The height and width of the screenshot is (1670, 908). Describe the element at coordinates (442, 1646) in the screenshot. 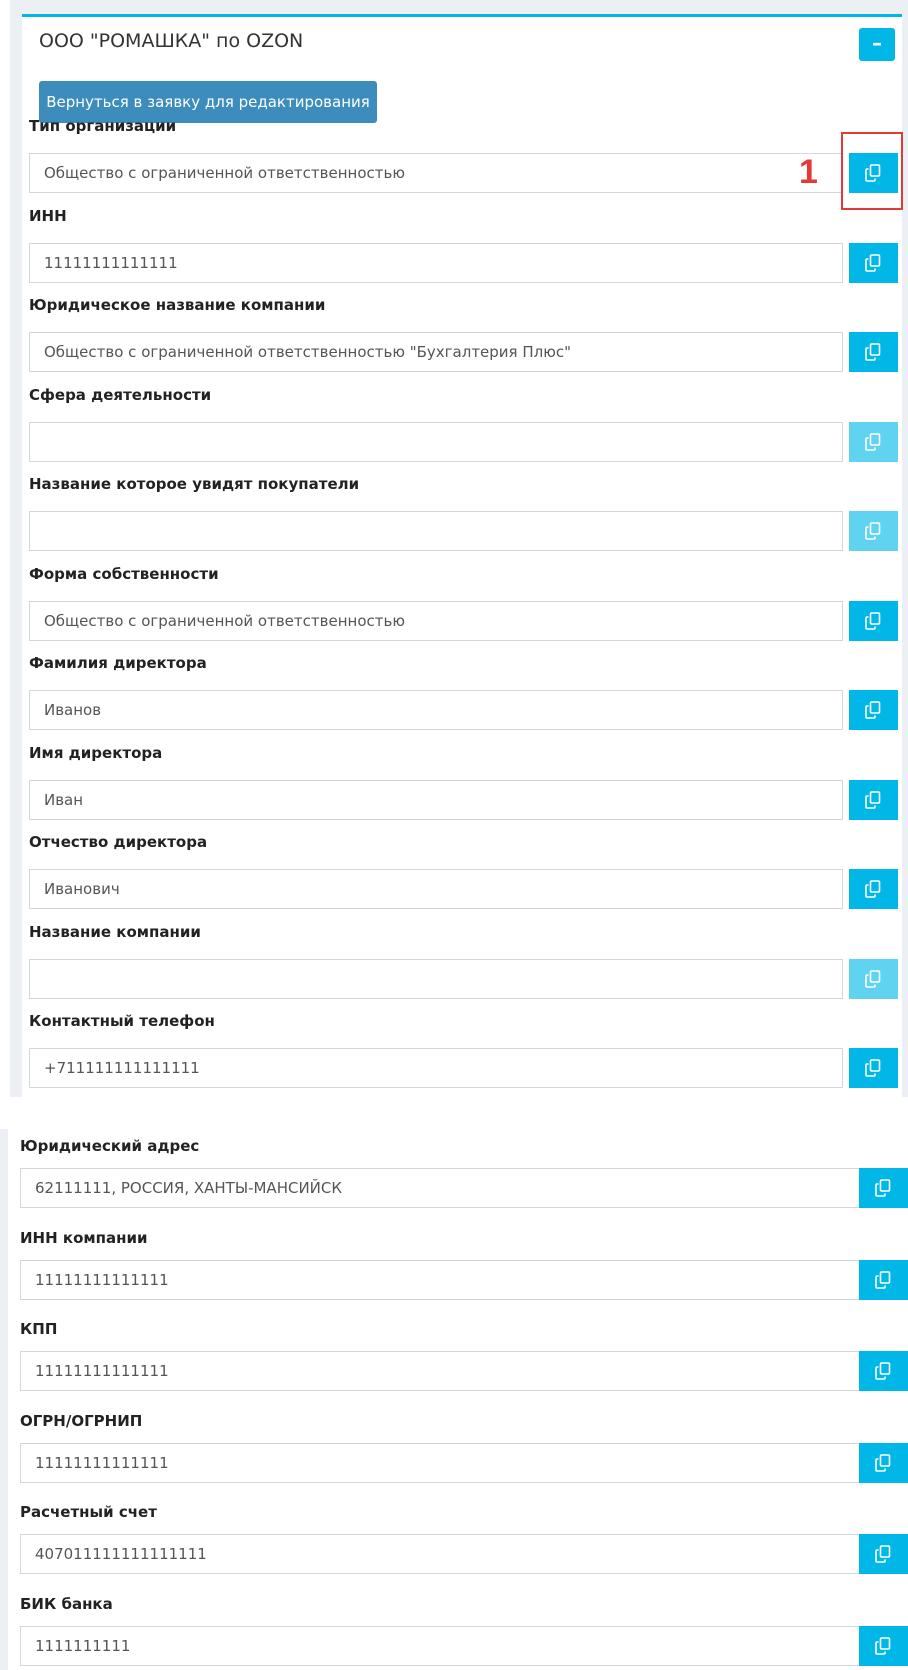

I see `field-input: 1111111111` at that location.